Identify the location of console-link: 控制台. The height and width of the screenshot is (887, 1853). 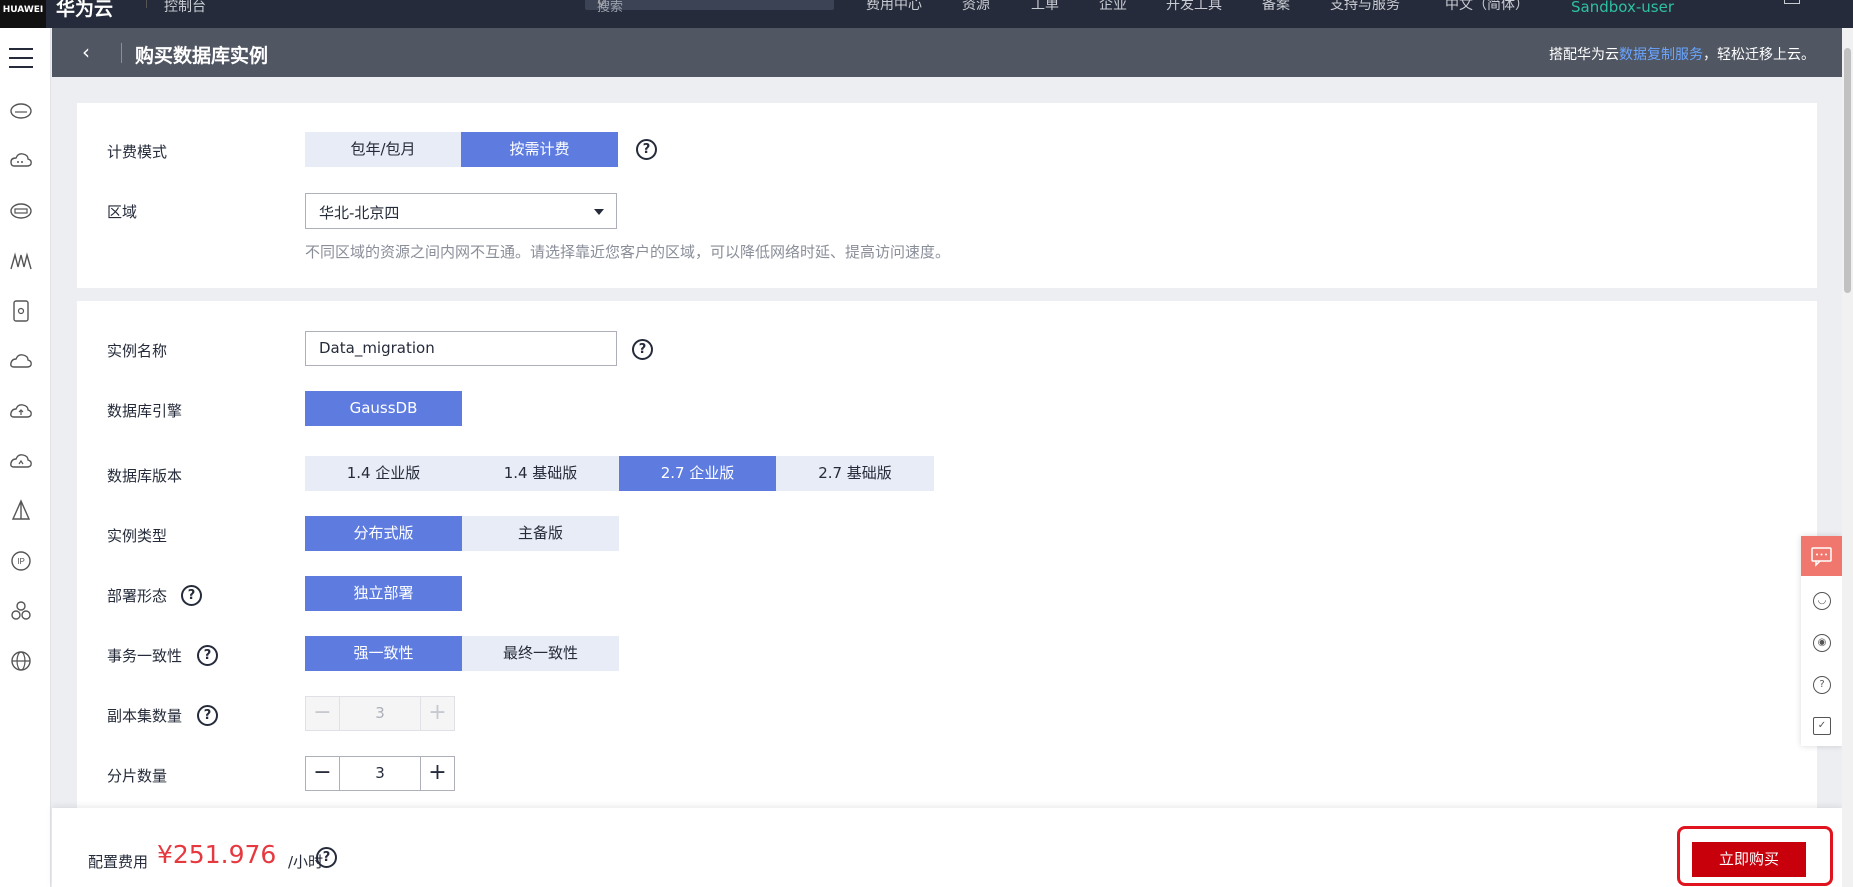
(185, 8).